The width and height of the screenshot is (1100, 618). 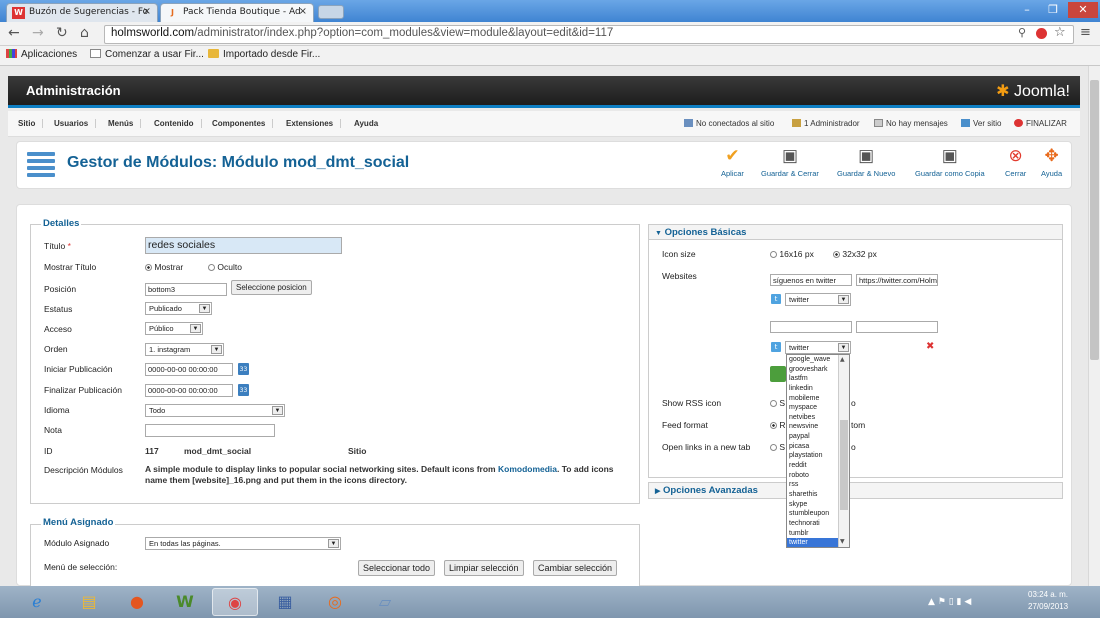 I want to click on bookmark-apps: Aplicaciones, so click(x=41, y=54).